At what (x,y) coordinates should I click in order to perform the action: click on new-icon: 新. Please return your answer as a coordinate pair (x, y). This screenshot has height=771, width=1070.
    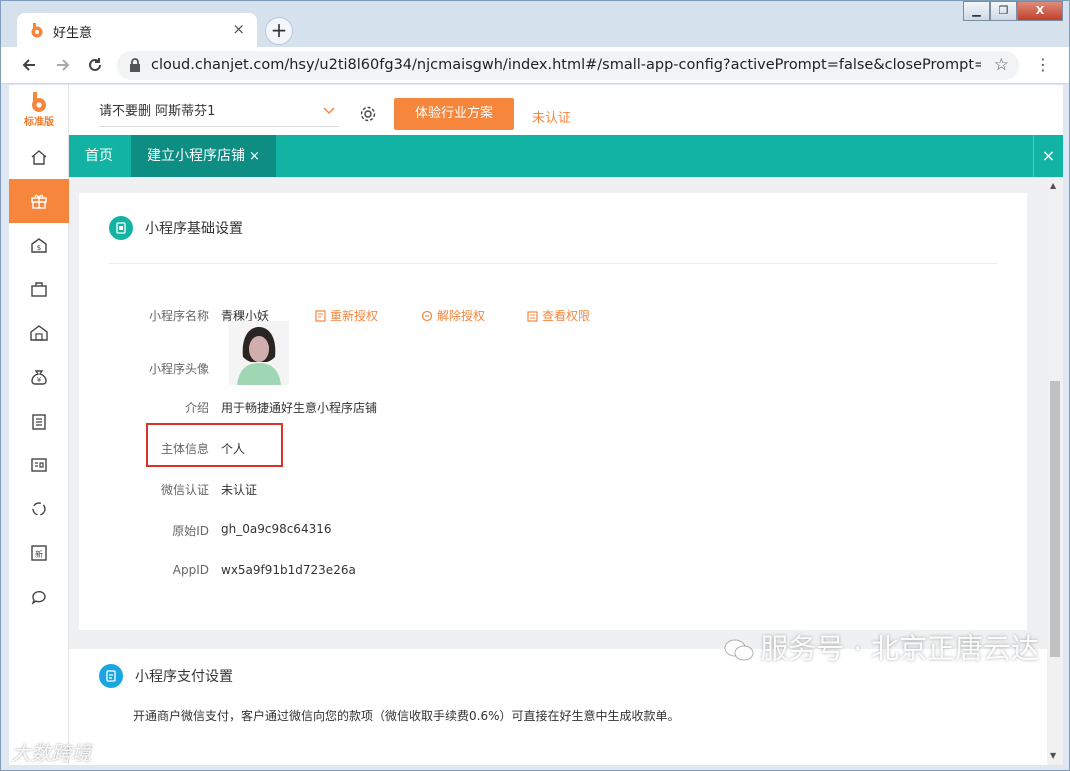
    Looking at the image, I should click on (39, 553).